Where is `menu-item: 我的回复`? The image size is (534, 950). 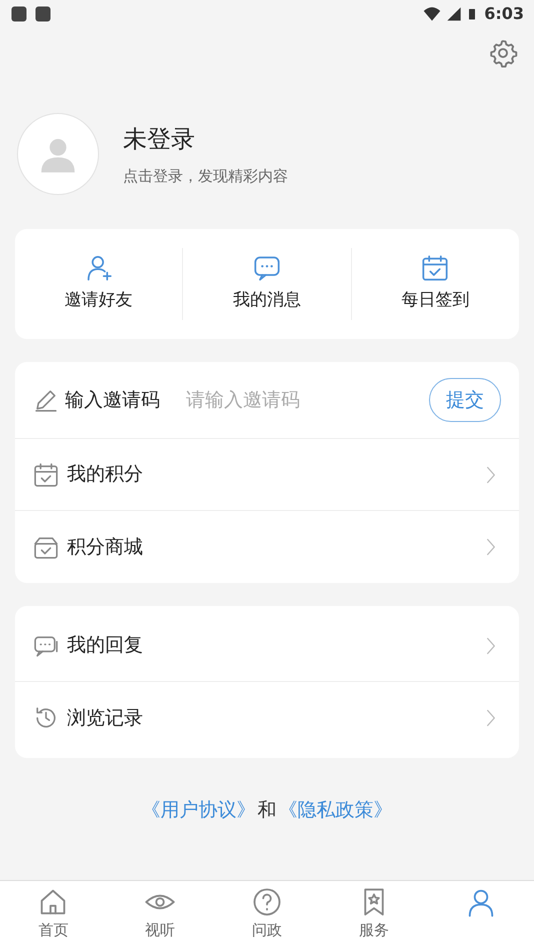
menu-item: 我的回复 is located at coordinates (267, 646).